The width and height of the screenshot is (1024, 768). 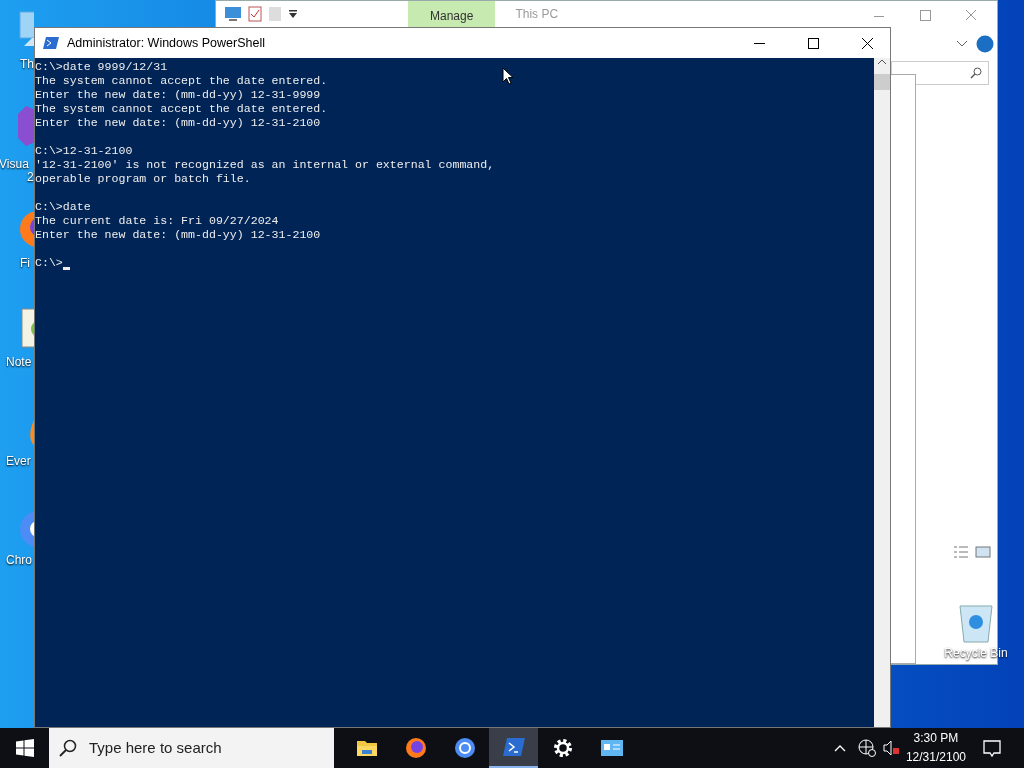 I want to click on checklist-icon, so click(x=255, y=14).